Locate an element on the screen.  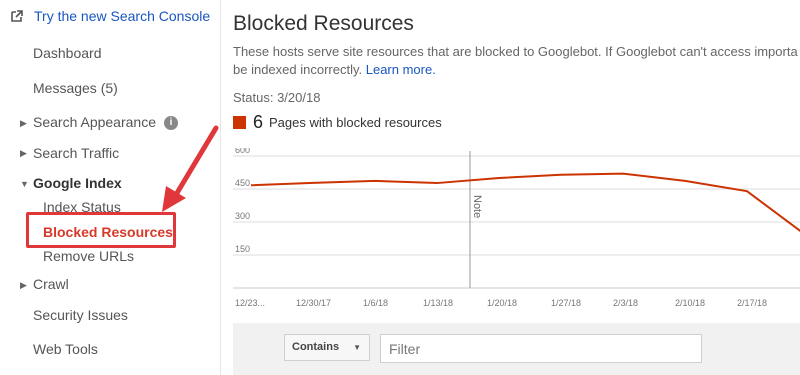
x-tick-label: 2/17/18 is located at coordinates (752, 303).